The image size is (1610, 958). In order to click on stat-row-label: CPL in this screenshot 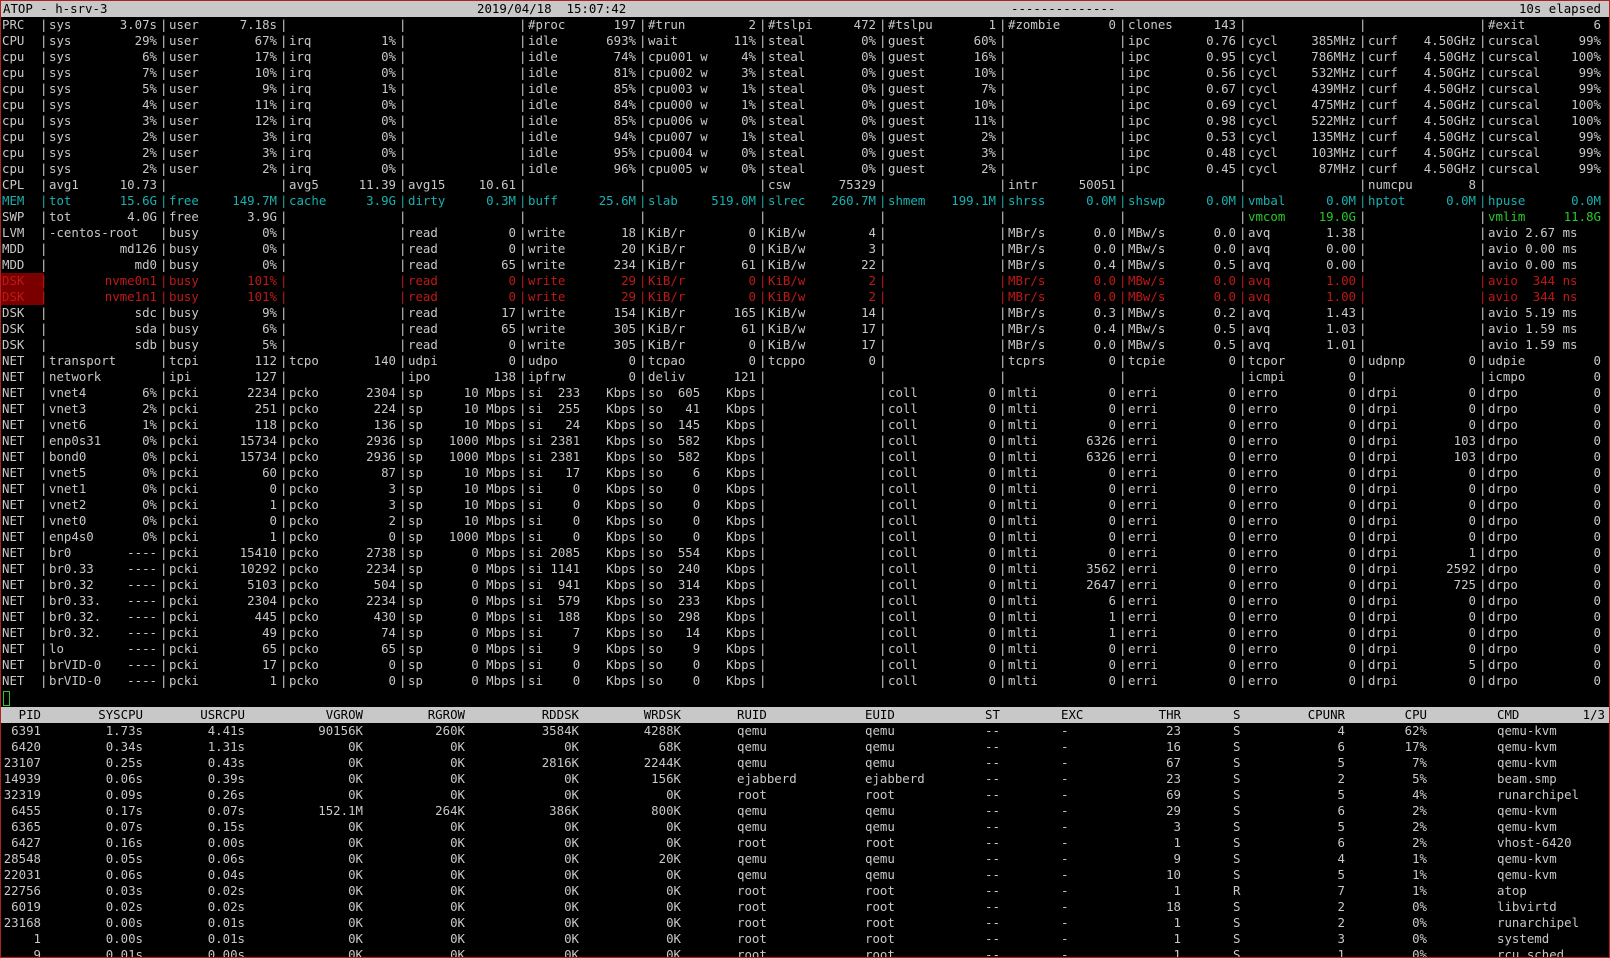, I will do `click(13, 184)`.